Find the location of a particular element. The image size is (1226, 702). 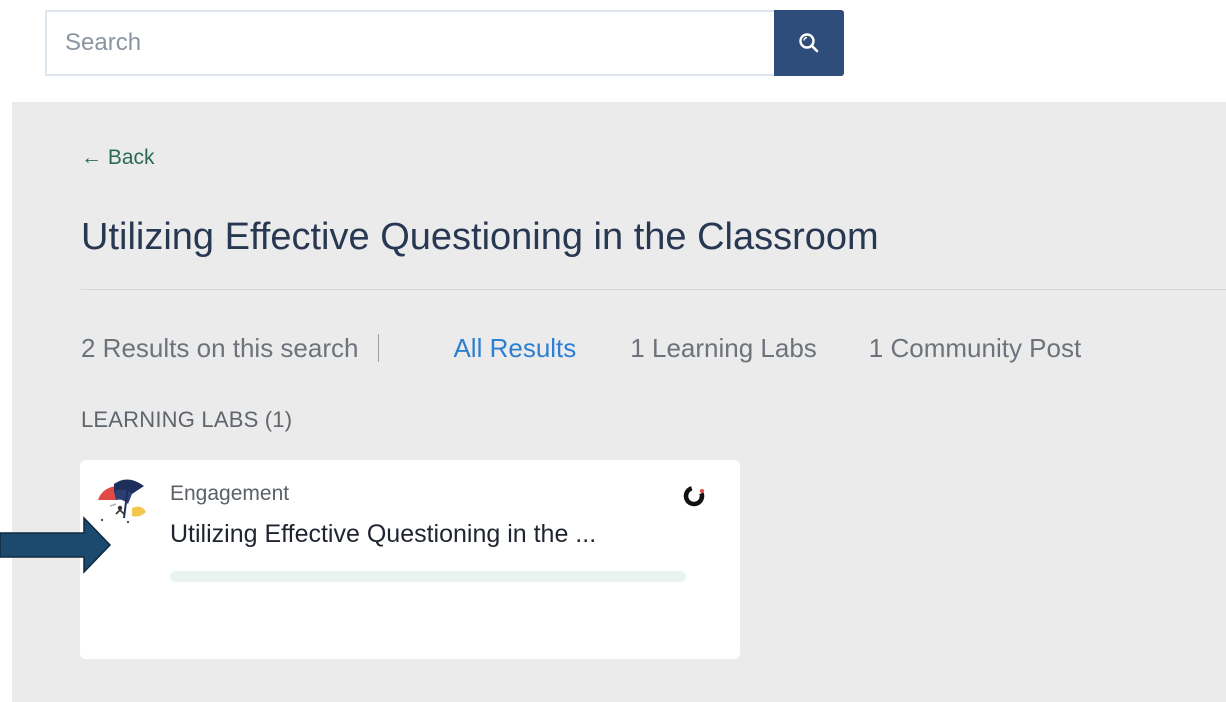

section-heading-learning-labs: LEARNING LABS (1) is located at coordinates (187, 419).